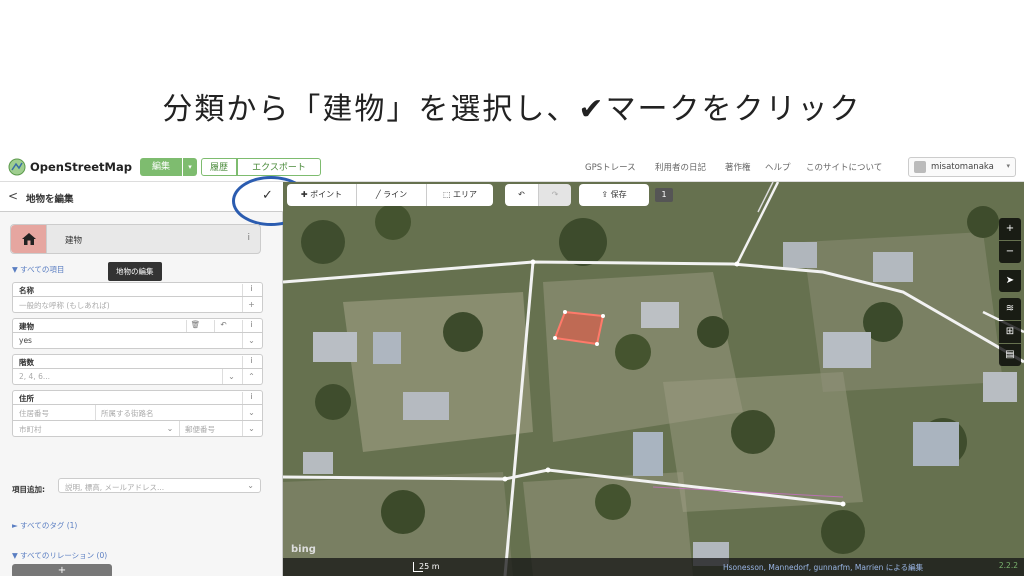  What do you see at coordinates (733, 109) in the screenshot?
I see `caption-text-after: マークをクリック` at bounding box center [733, 109].